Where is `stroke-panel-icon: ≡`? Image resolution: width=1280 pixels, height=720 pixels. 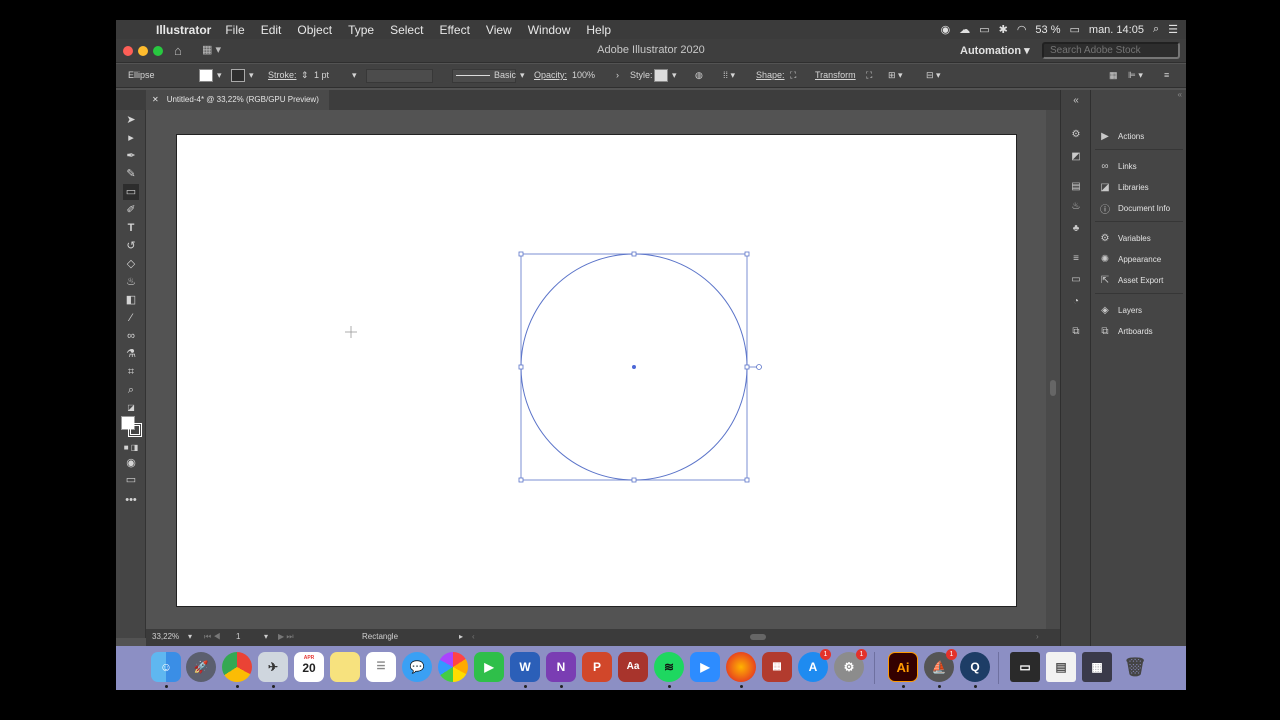
stroke-panel-icon: ≡ is located at coordinates (1076, 259).